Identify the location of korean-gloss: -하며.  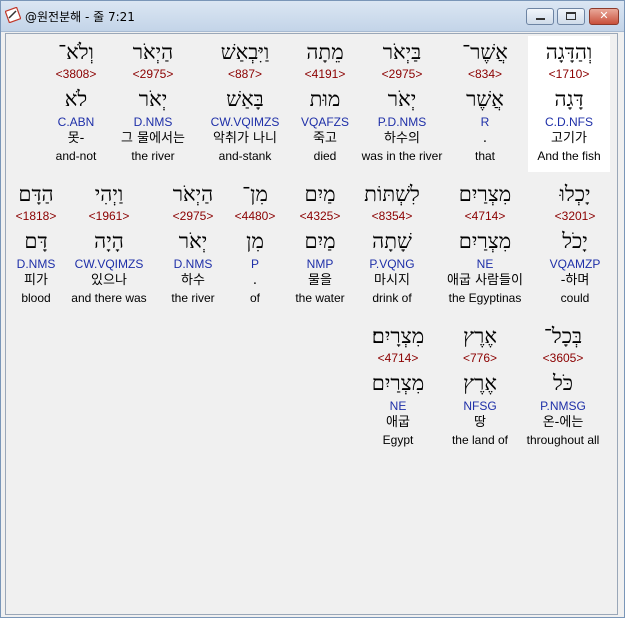
(575, 280).